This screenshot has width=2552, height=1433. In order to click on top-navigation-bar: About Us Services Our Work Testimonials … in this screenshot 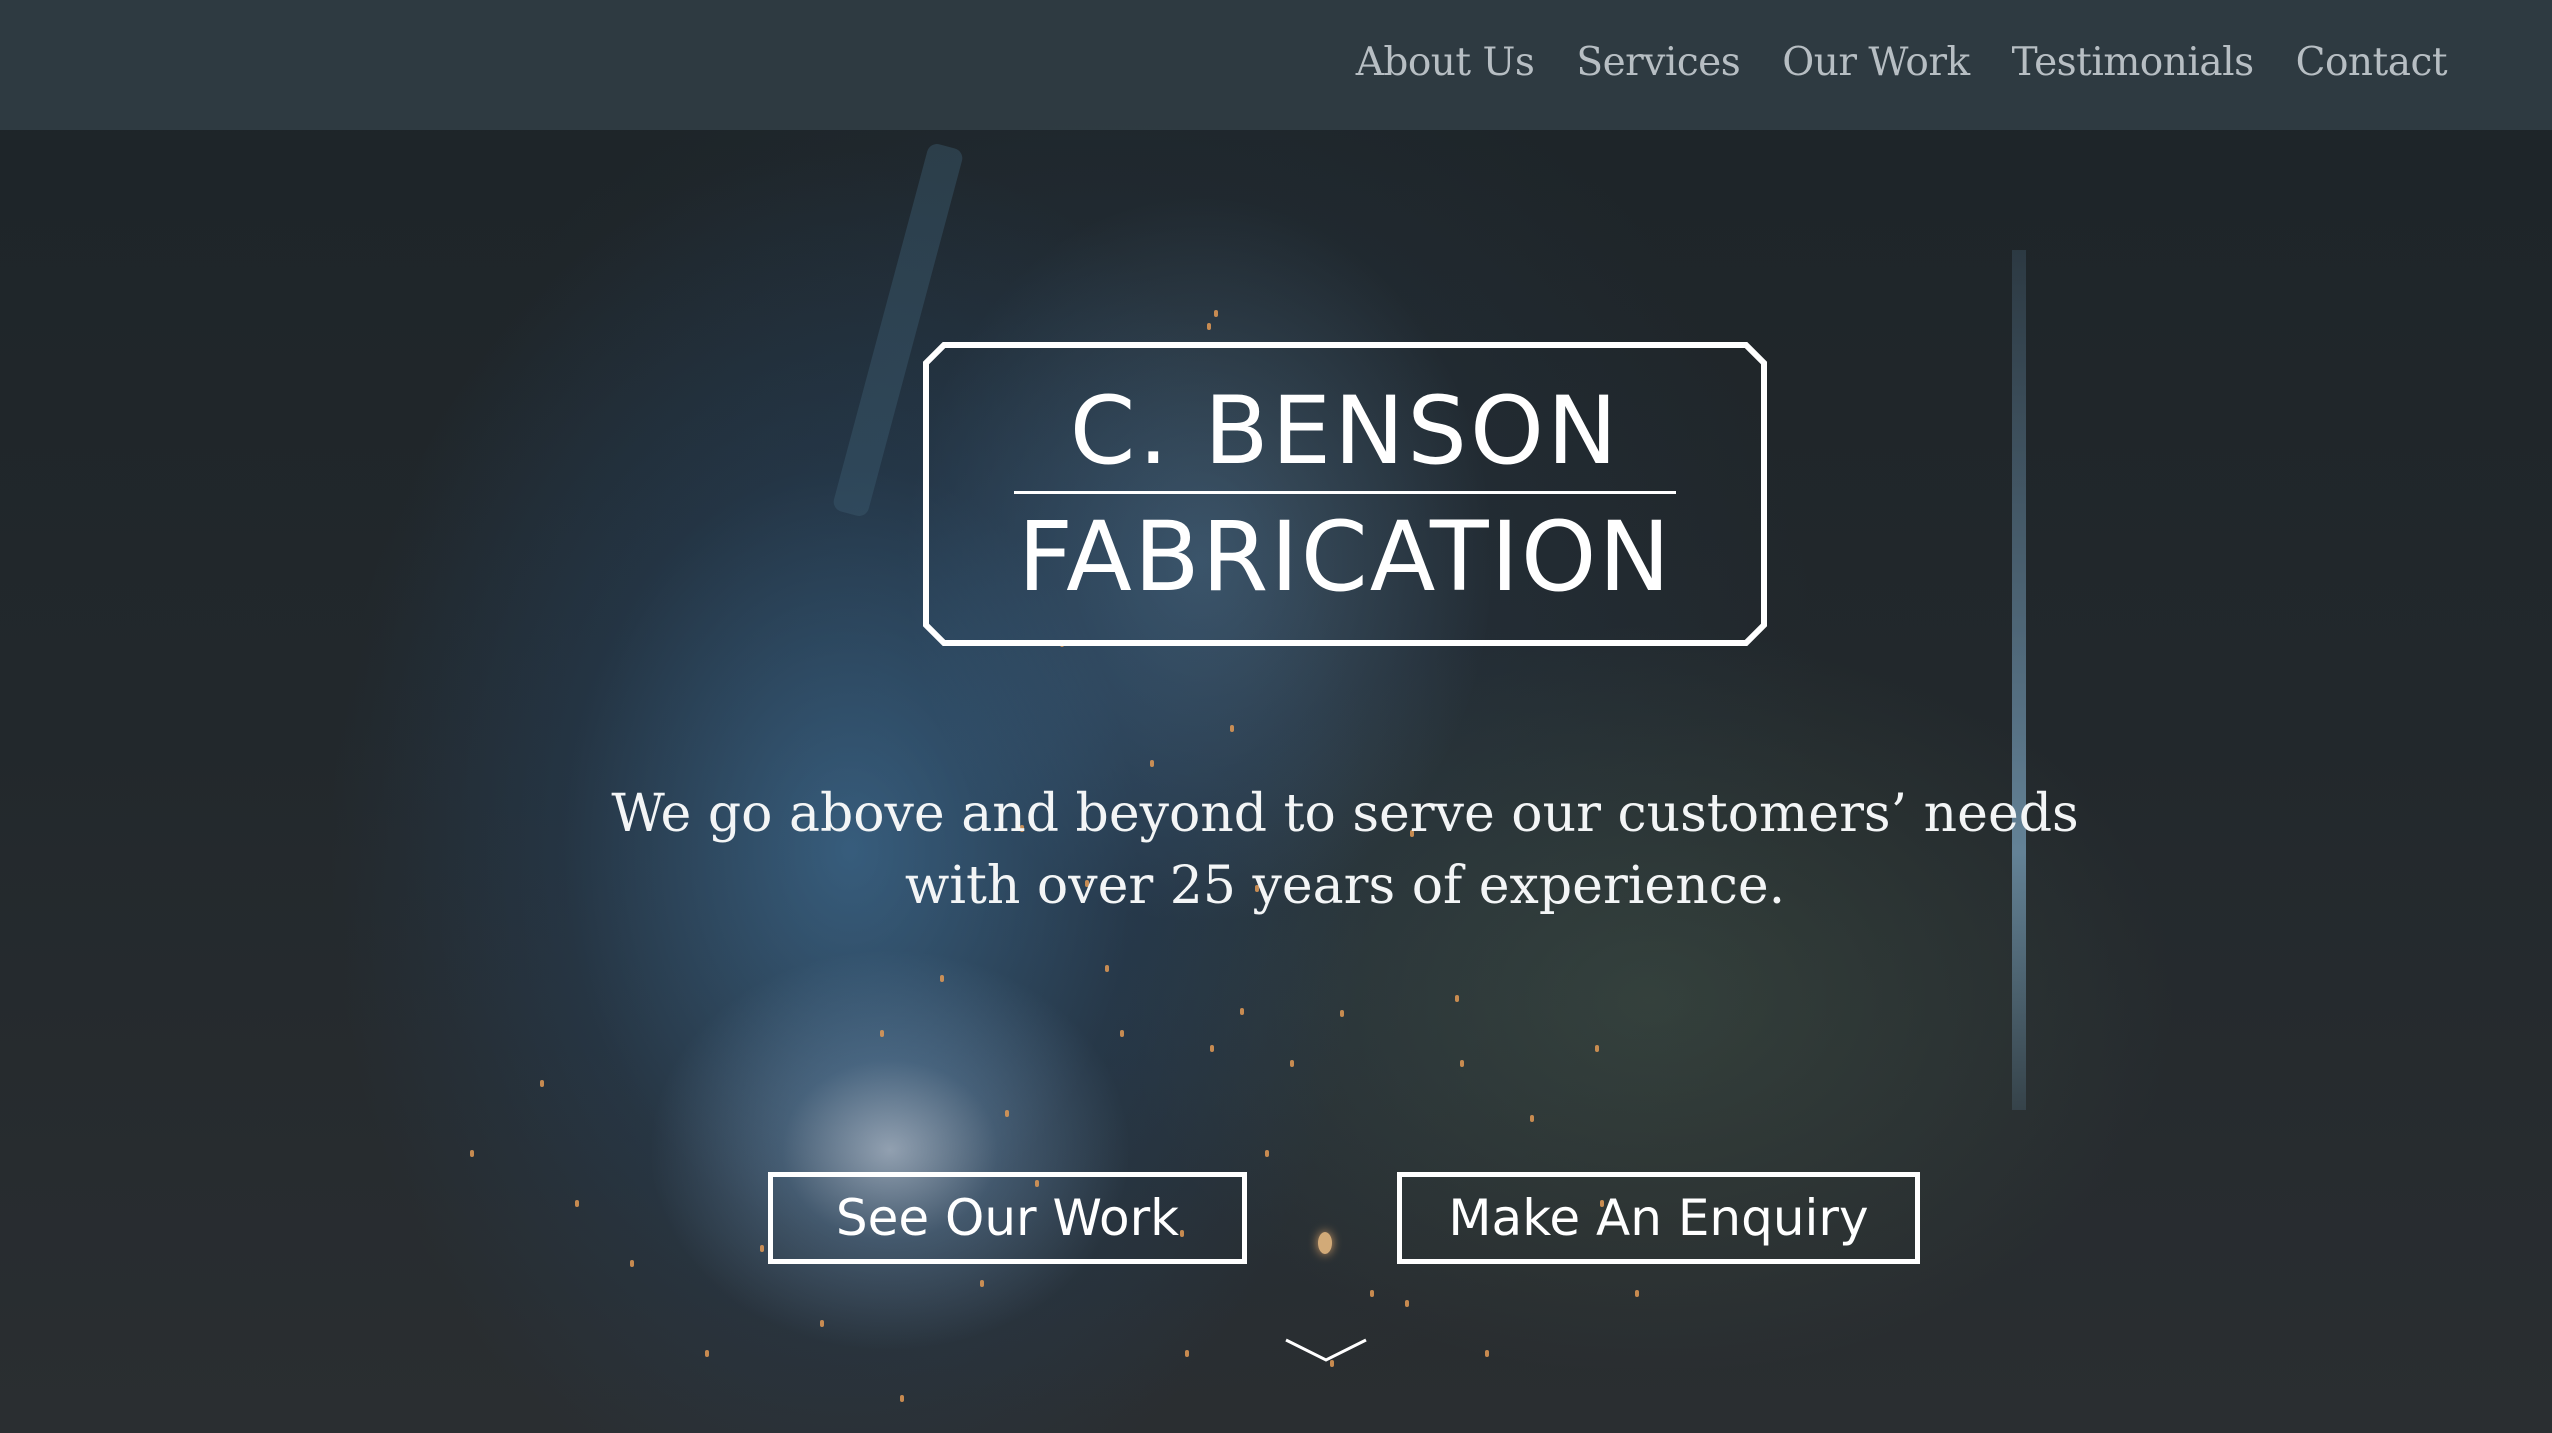, I will do `click(1276, 65)`.